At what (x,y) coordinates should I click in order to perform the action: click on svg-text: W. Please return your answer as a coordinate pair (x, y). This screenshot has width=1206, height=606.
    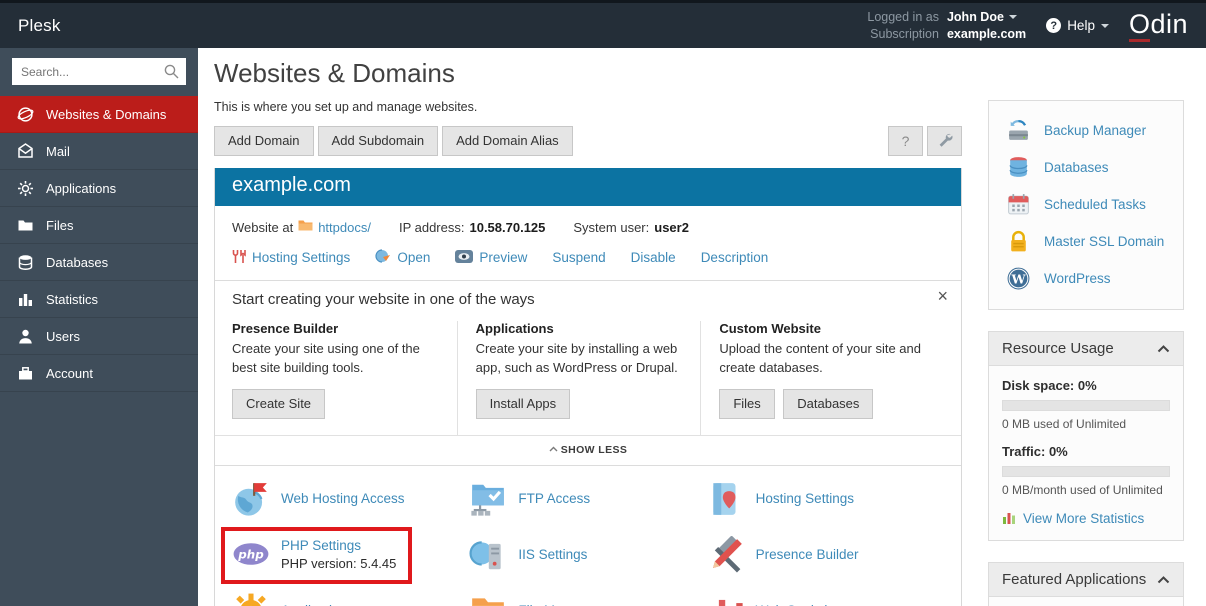
    Looking at the image, I should click on (1018, 278).